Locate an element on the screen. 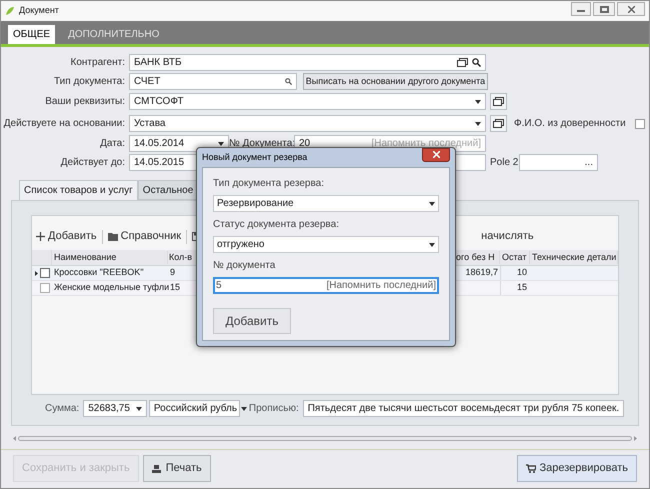 The image size is (650, 489). table-cell: Женские модельные туфли is located at coordinates (112, 287).